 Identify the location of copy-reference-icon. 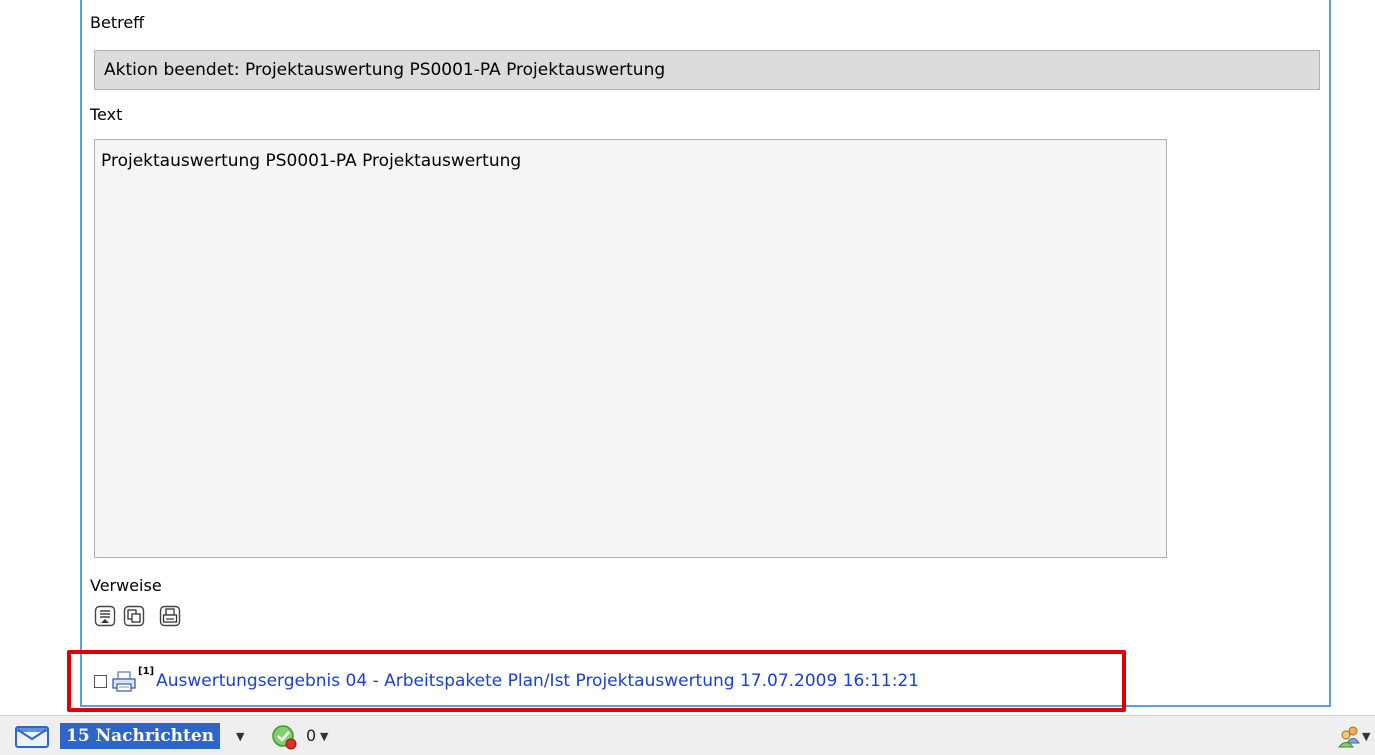
(134, 616).